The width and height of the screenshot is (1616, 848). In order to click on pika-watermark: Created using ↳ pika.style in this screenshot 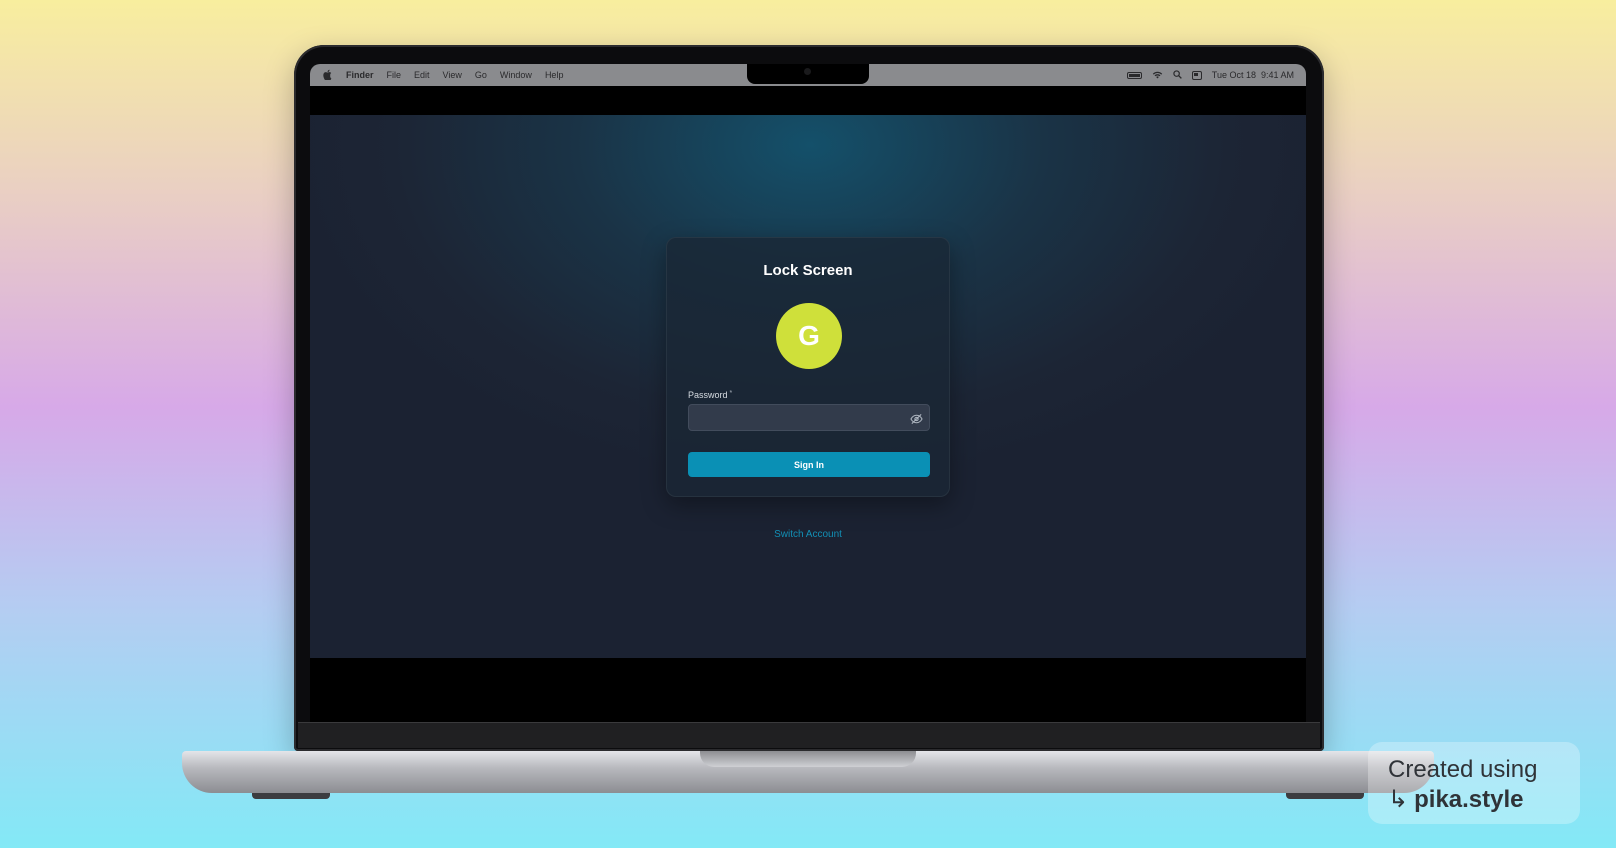, I will do `click(1474, 783)`.